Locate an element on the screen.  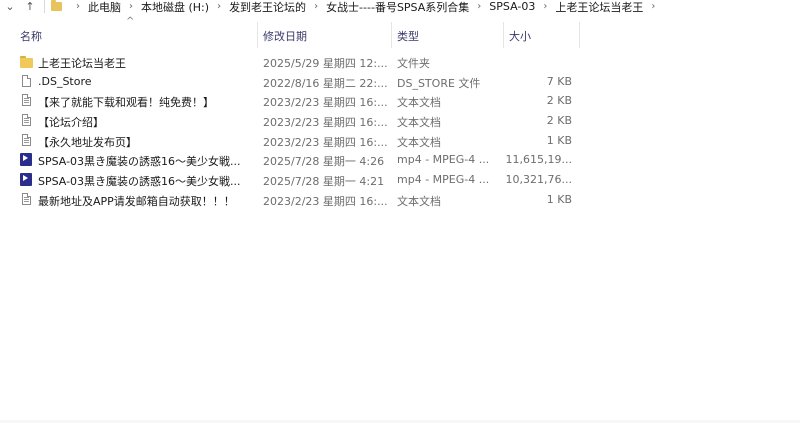
breadcrumb-item-local-disk: 本地磁盘 (H:) is located at coordinates (175, 7).